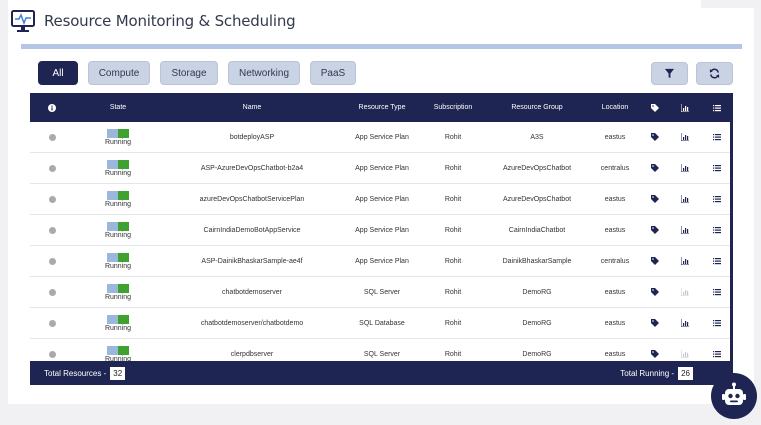 The width and height of the screenshot is (761, 425). I want to click on filter-compute-button: Compute, so click(119, 73).